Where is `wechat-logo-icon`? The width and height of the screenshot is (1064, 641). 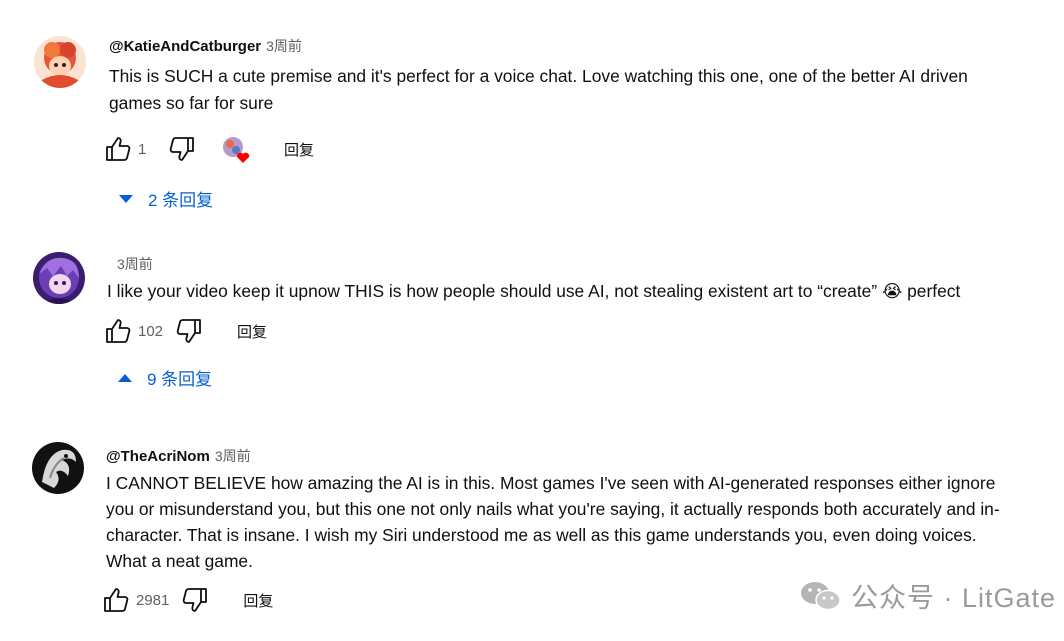 wechat-logo-icon is located at coordinates (820, 595).